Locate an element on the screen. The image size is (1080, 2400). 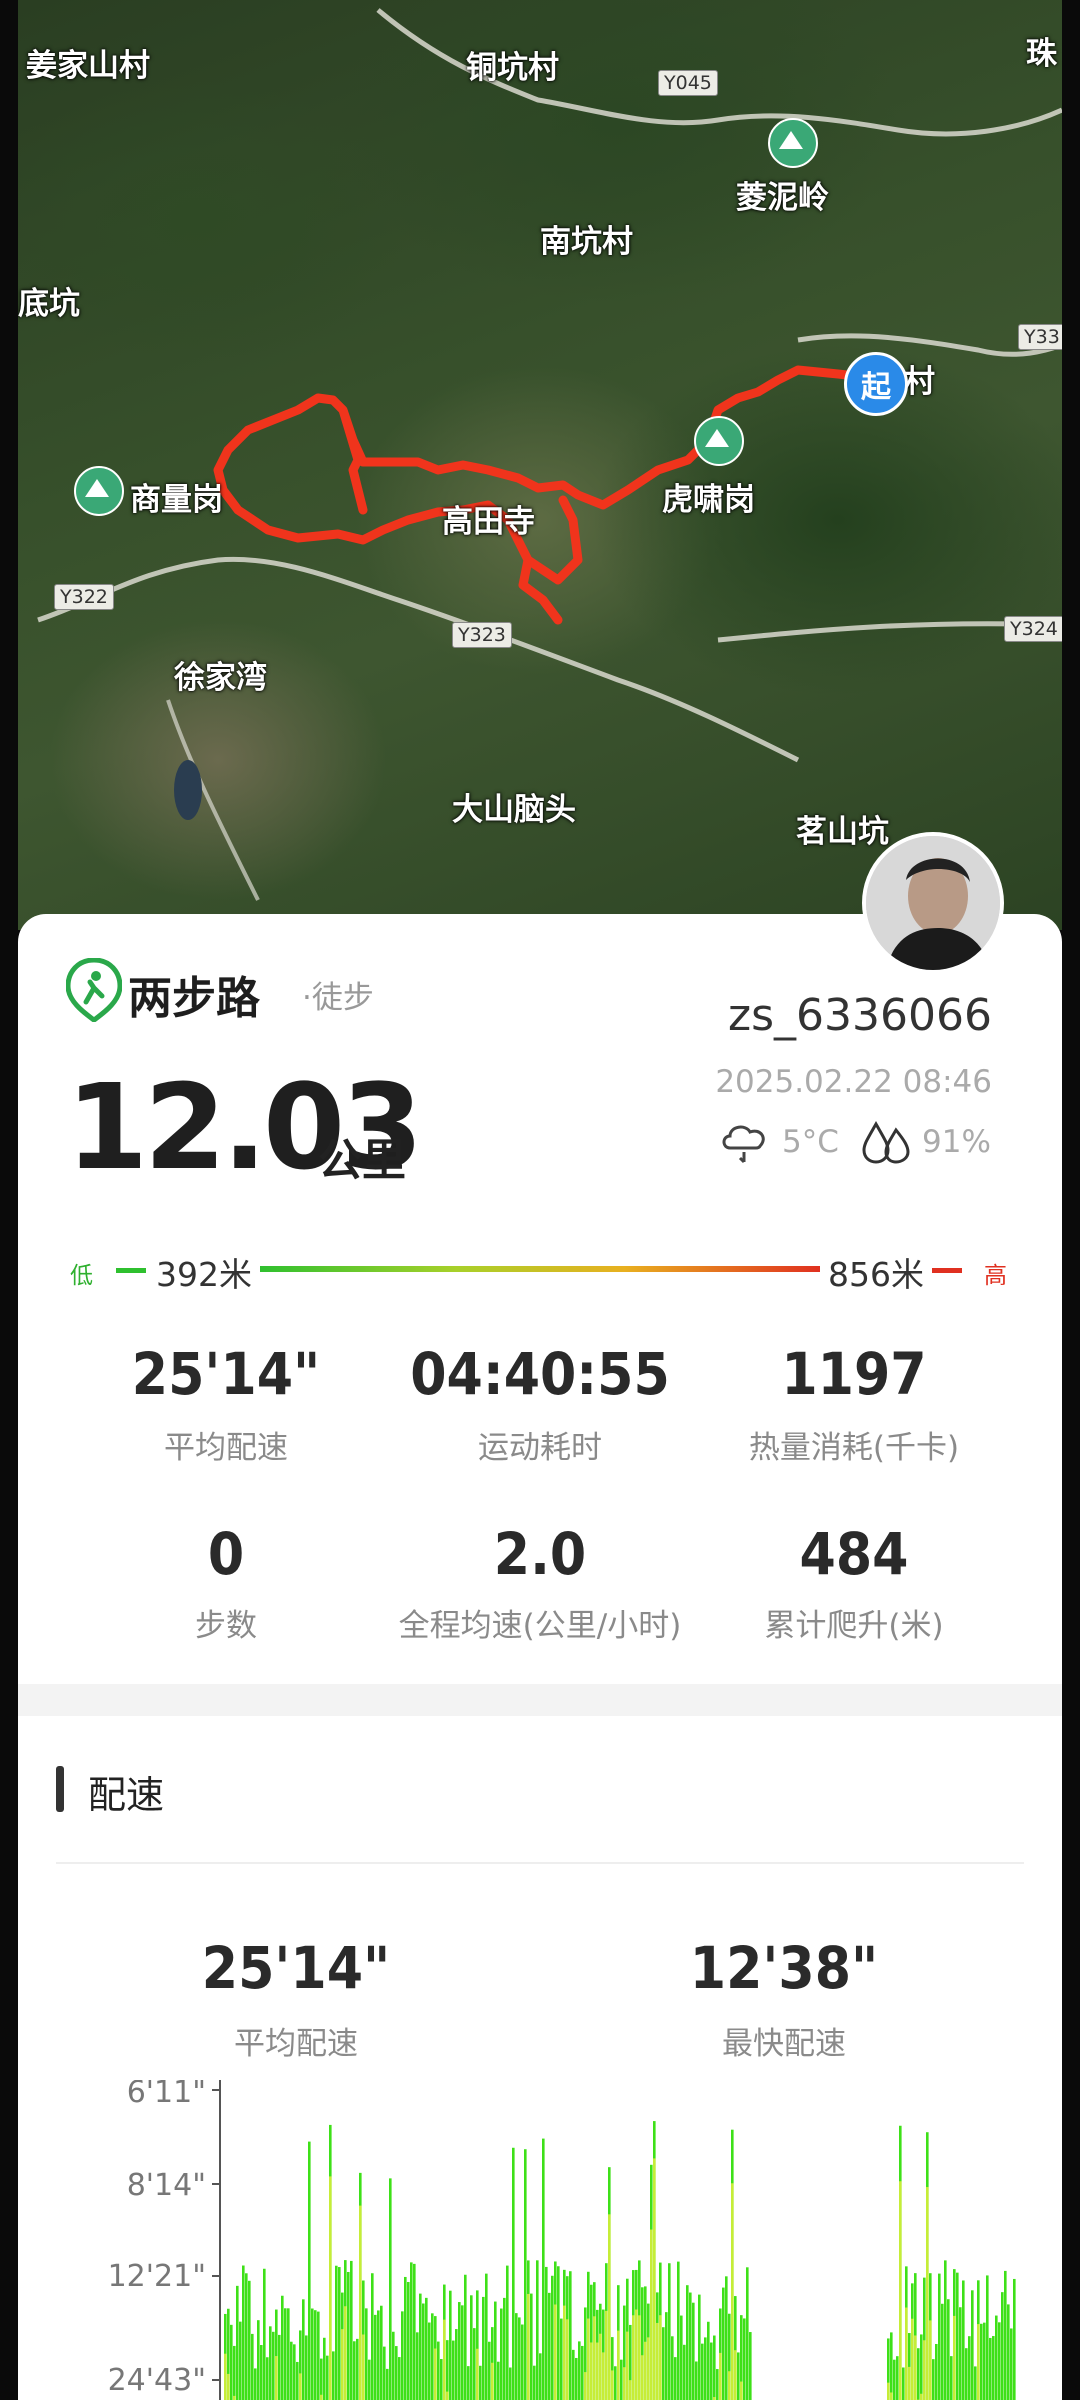
stat-calories-value: 1197 is located at coordinates (854, 1374).